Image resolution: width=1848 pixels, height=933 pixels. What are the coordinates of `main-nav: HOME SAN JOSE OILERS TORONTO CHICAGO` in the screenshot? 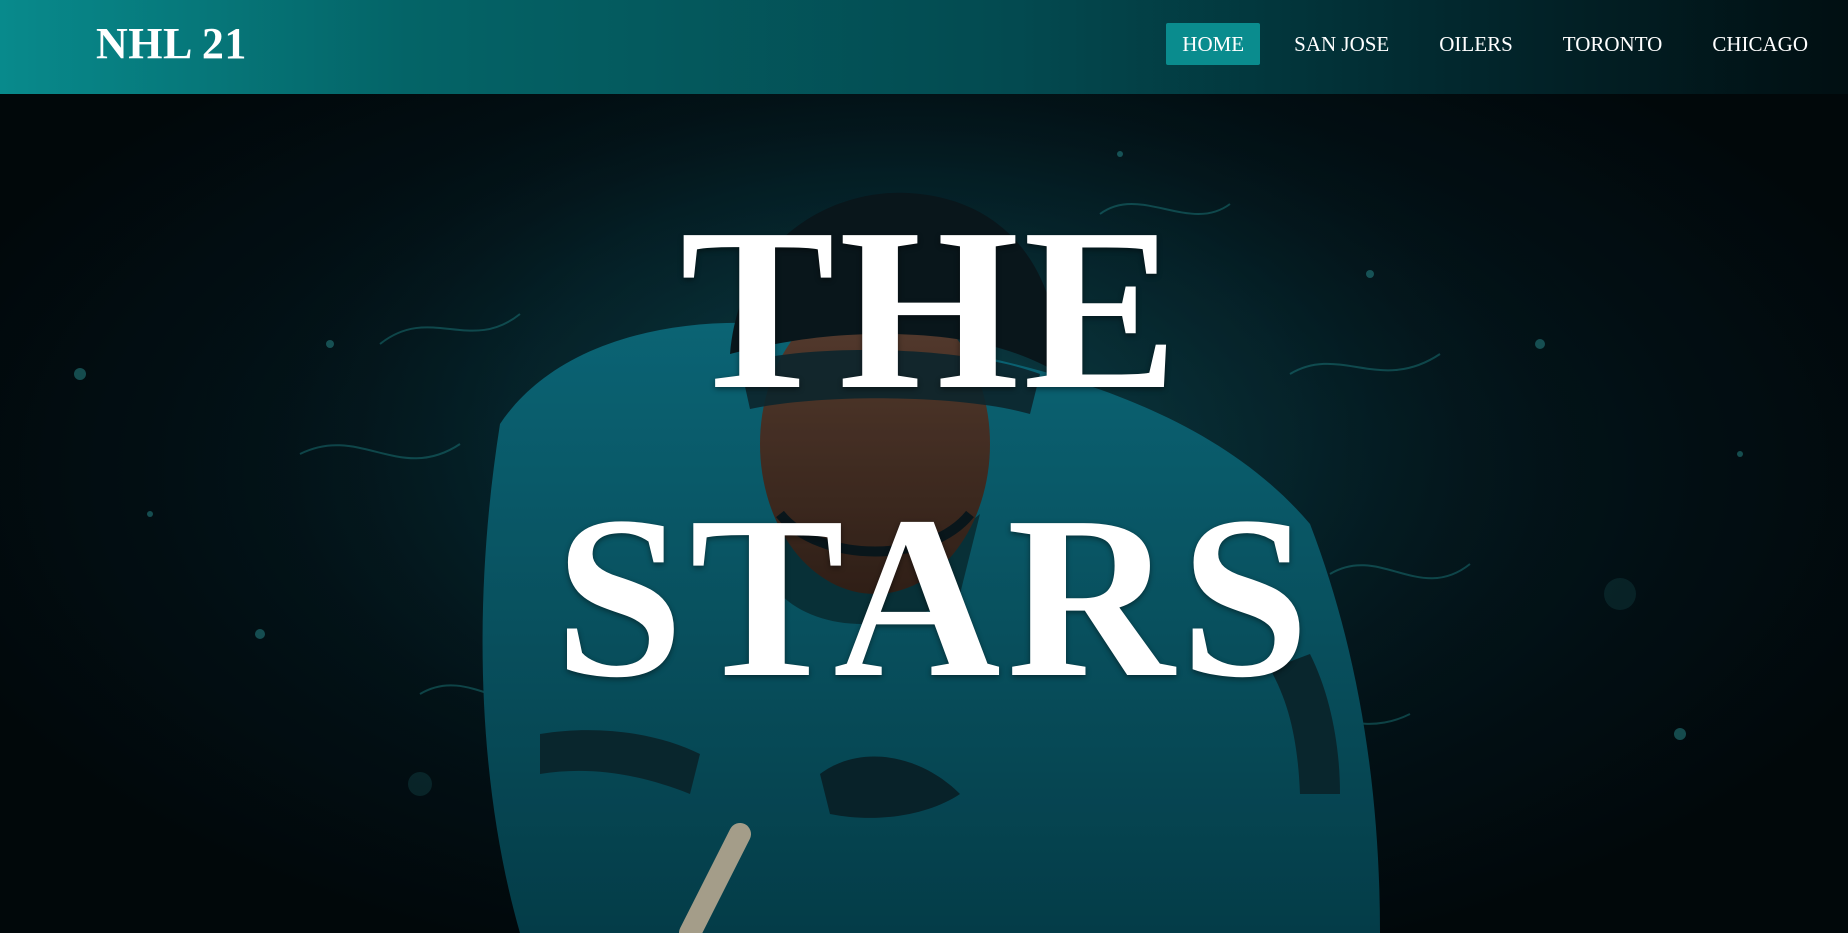 It's located at (1486, 44).